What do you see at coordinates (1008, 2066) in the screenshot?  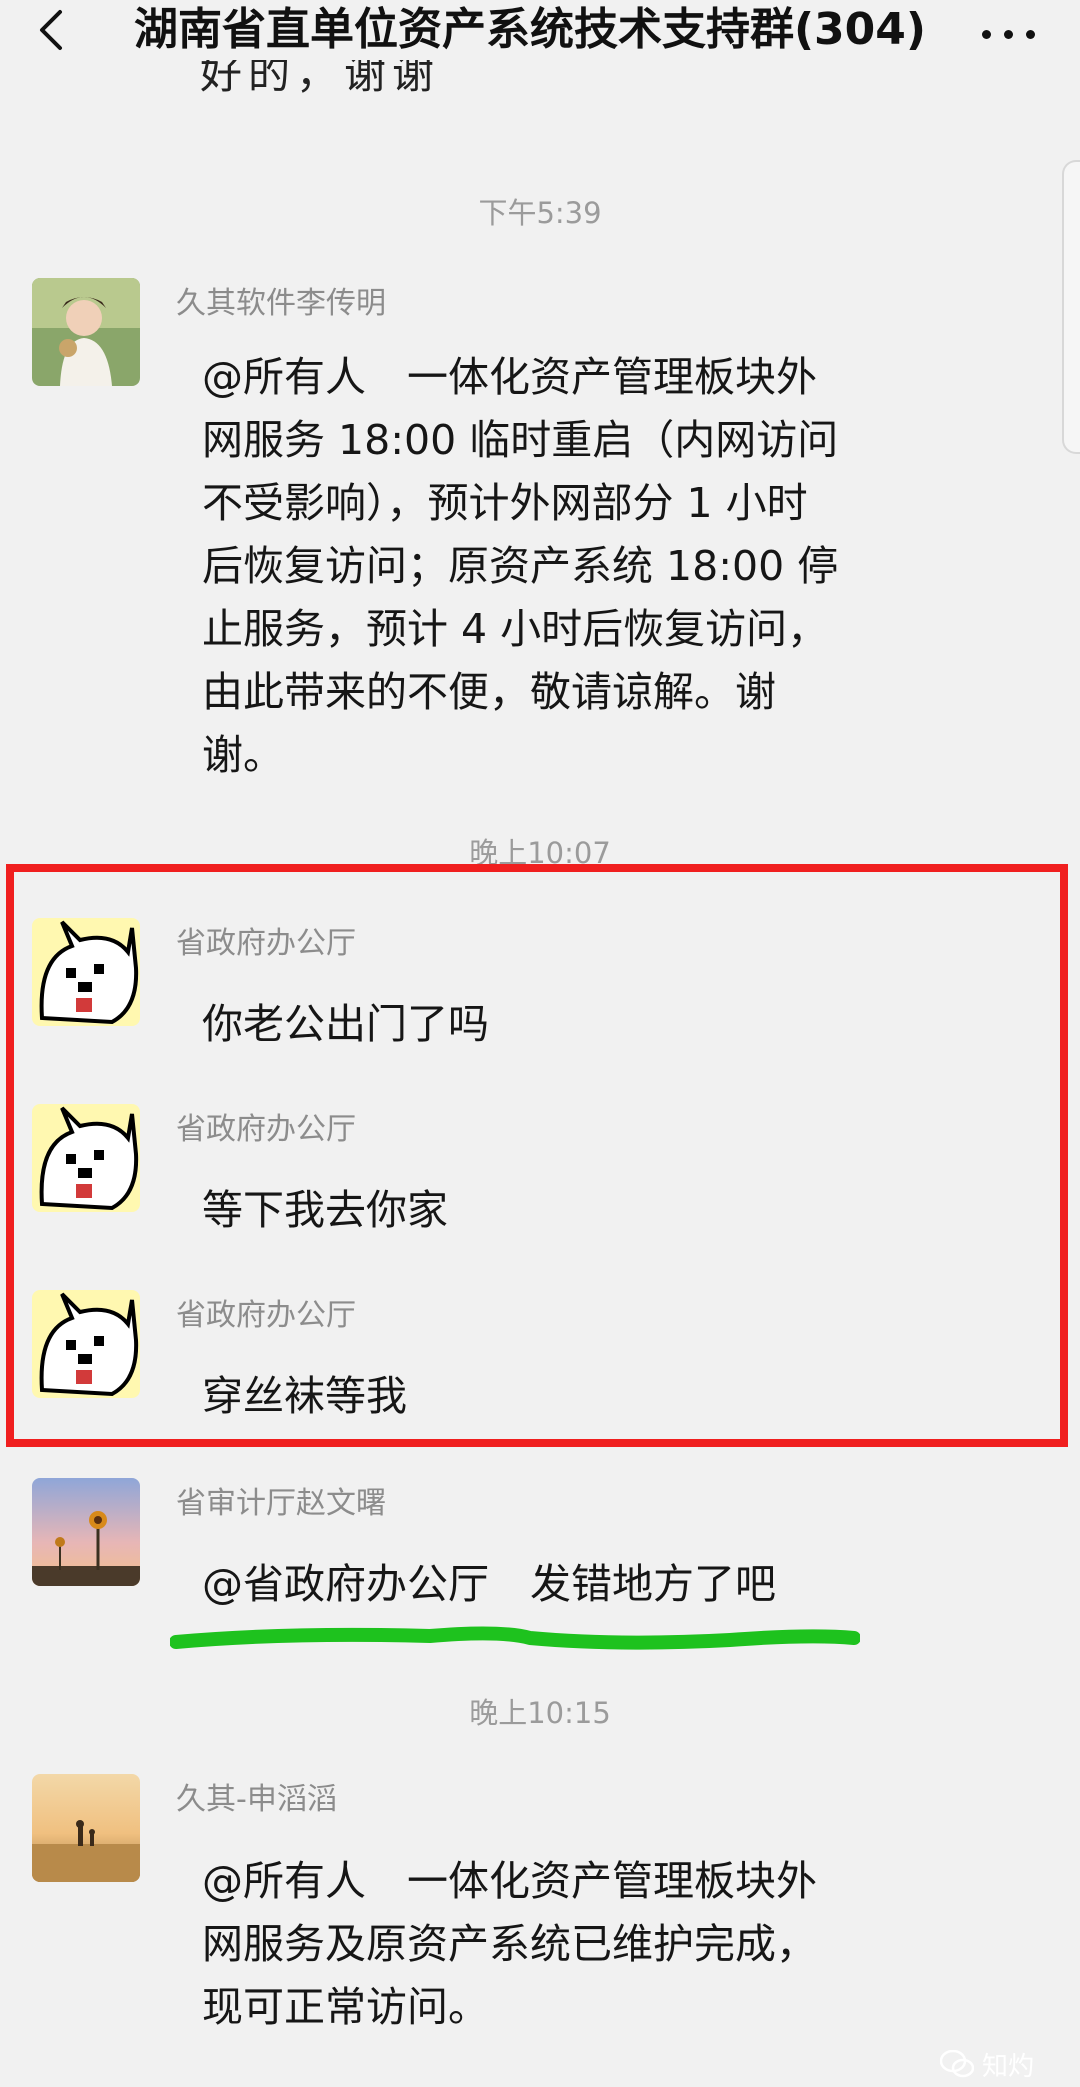 I see `watermark-text: 知灼` at bounding box center [1008, 2066].